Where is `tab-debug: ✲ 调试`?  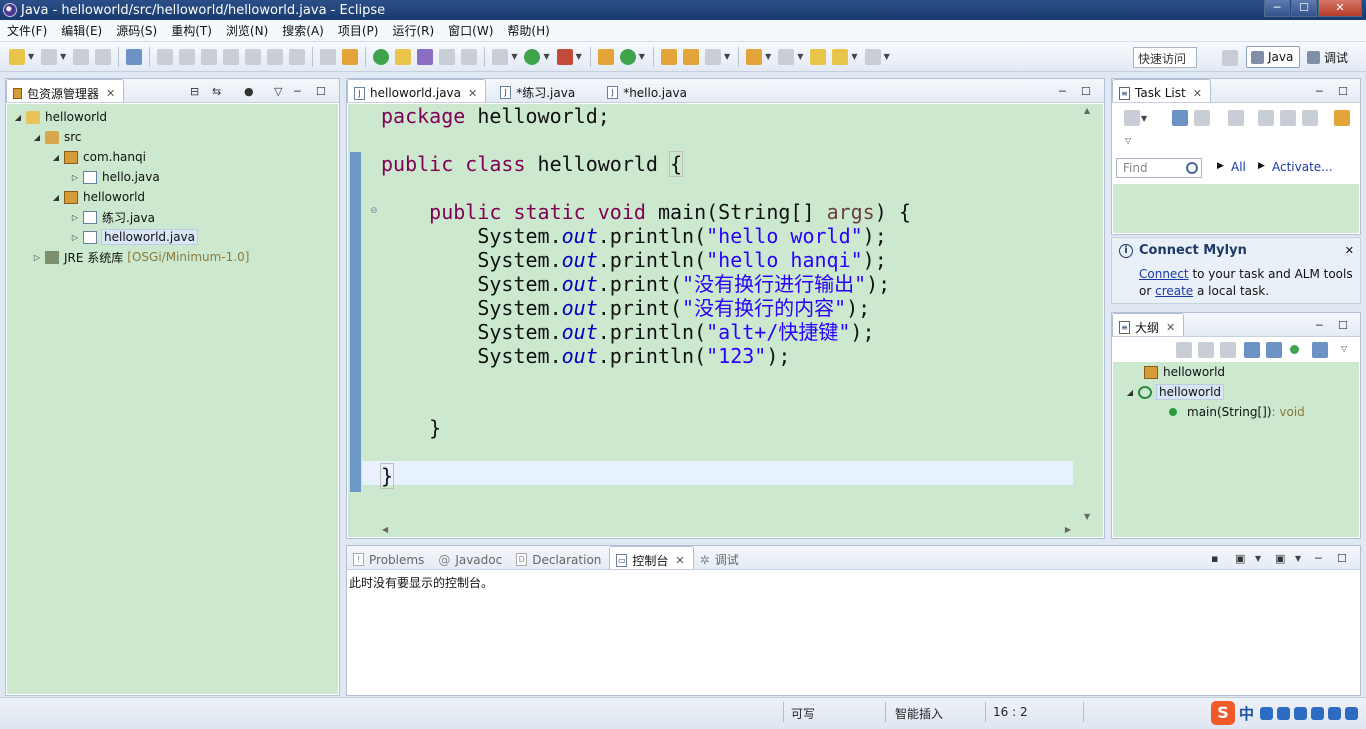 tab-debug: ✲ 调试 is located at coordinates (720, 557).